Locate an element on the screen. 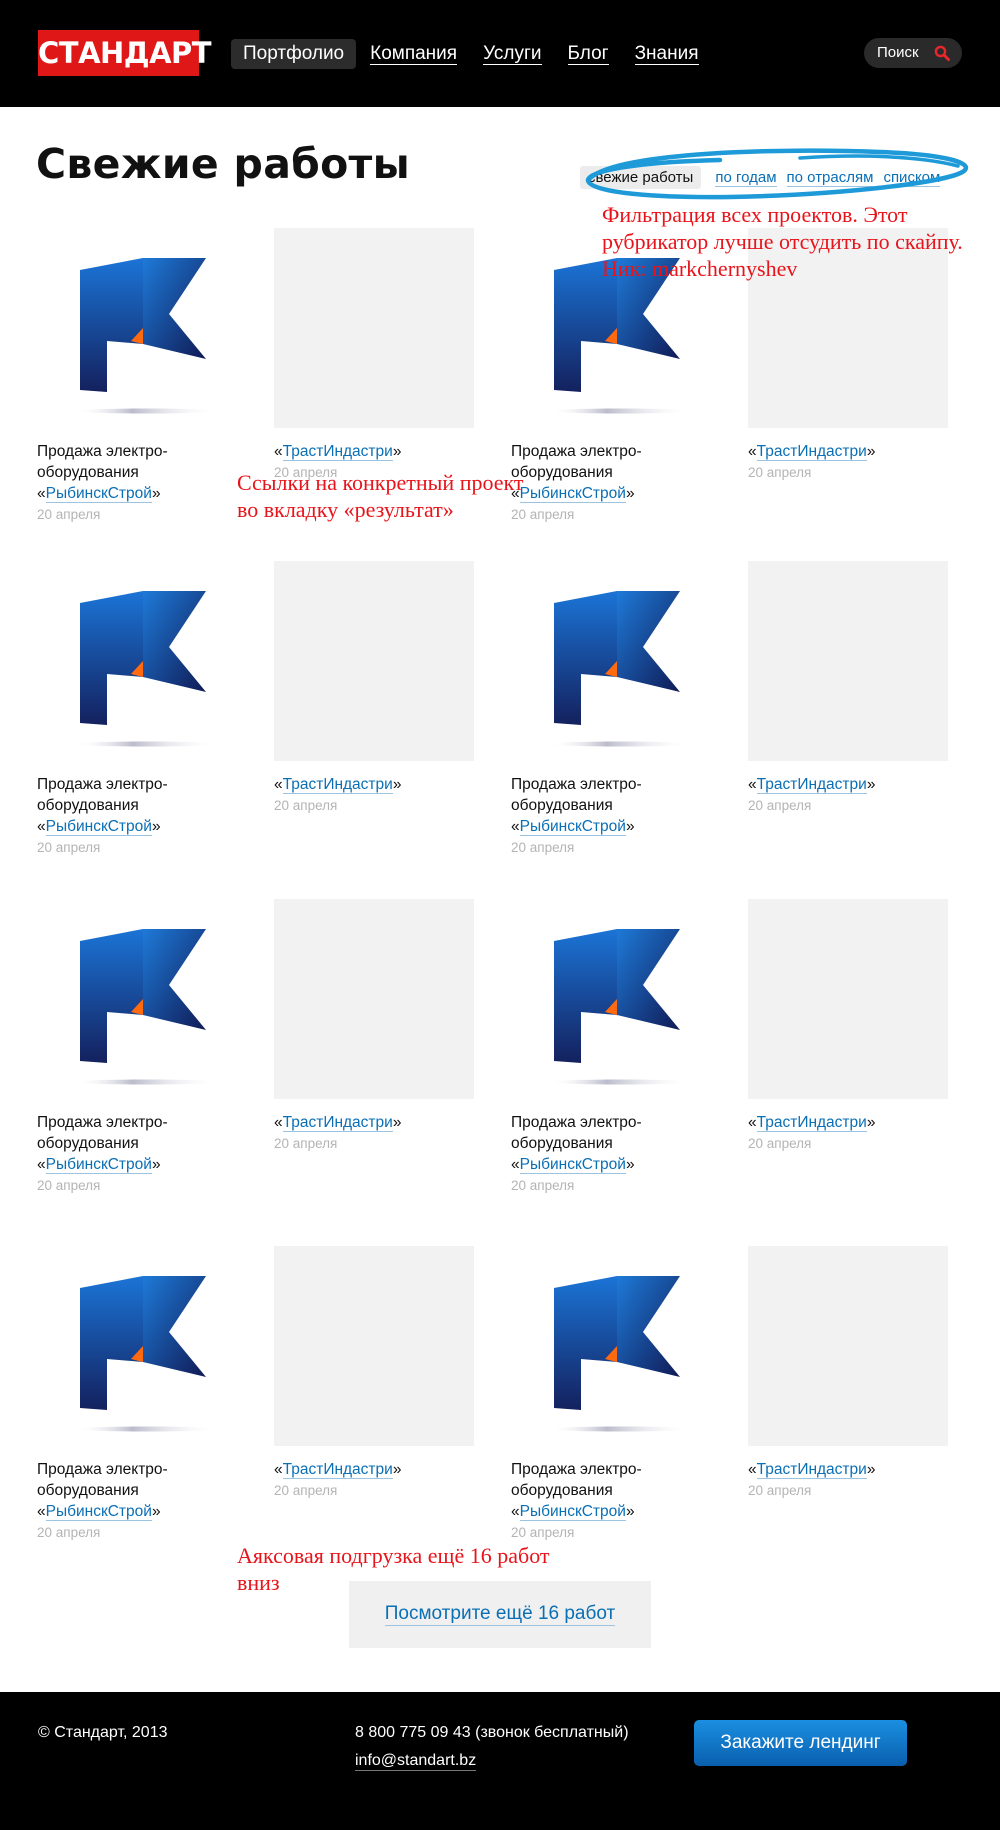 This screenshot has width=1000, height=1830. nav-label: Блог is located at coordinates (588, 54).